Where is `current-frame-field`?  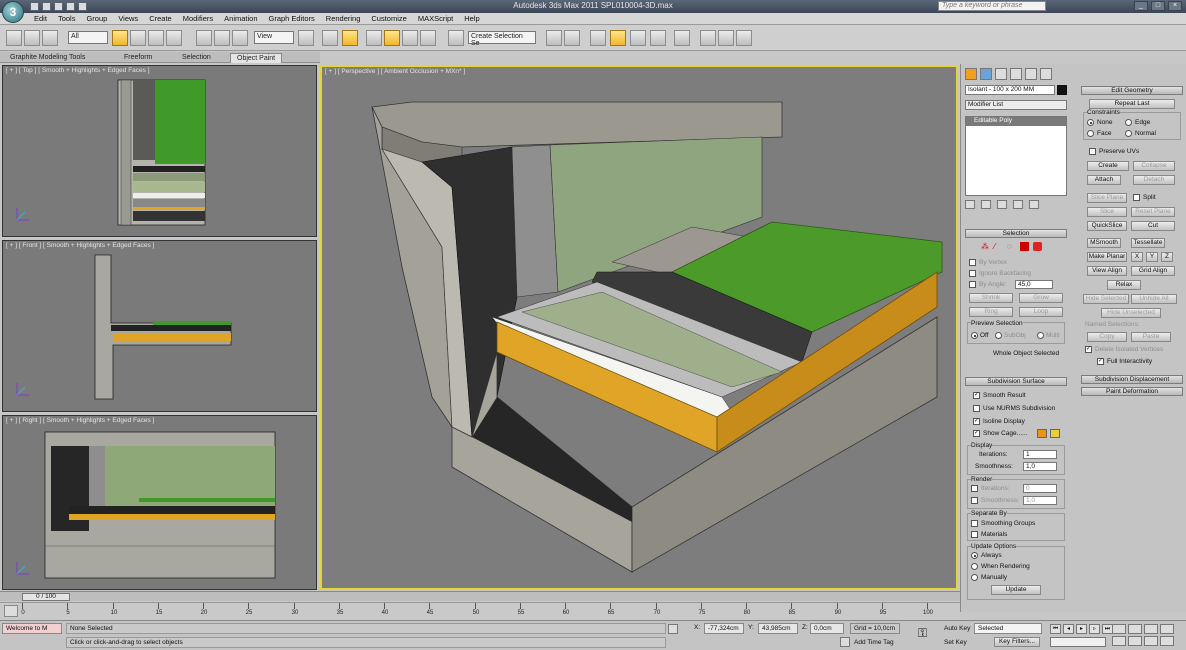 current-frame-field is located at coordinates (1078, 642).